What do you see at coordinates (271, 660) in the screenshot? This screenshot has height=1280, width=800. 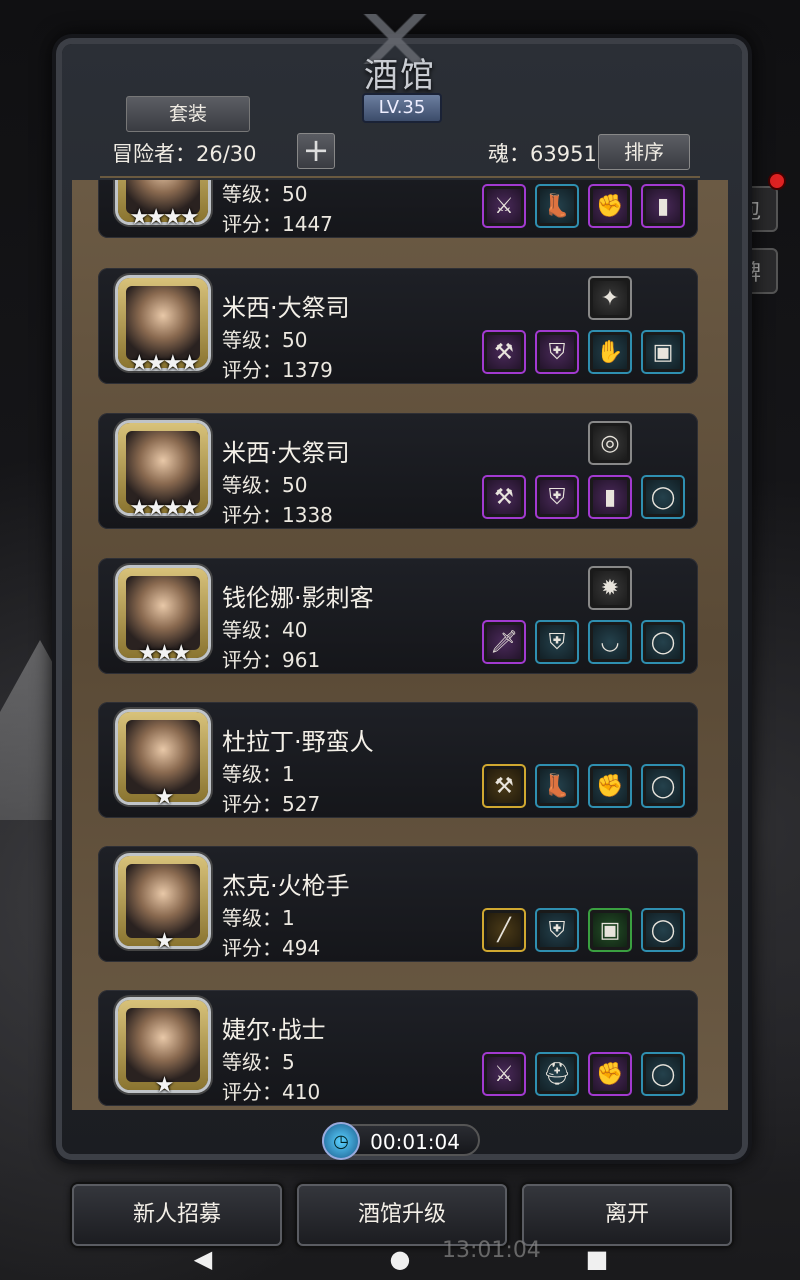 I see `hero-score: 评分：961` at bounding box center [271, 660].